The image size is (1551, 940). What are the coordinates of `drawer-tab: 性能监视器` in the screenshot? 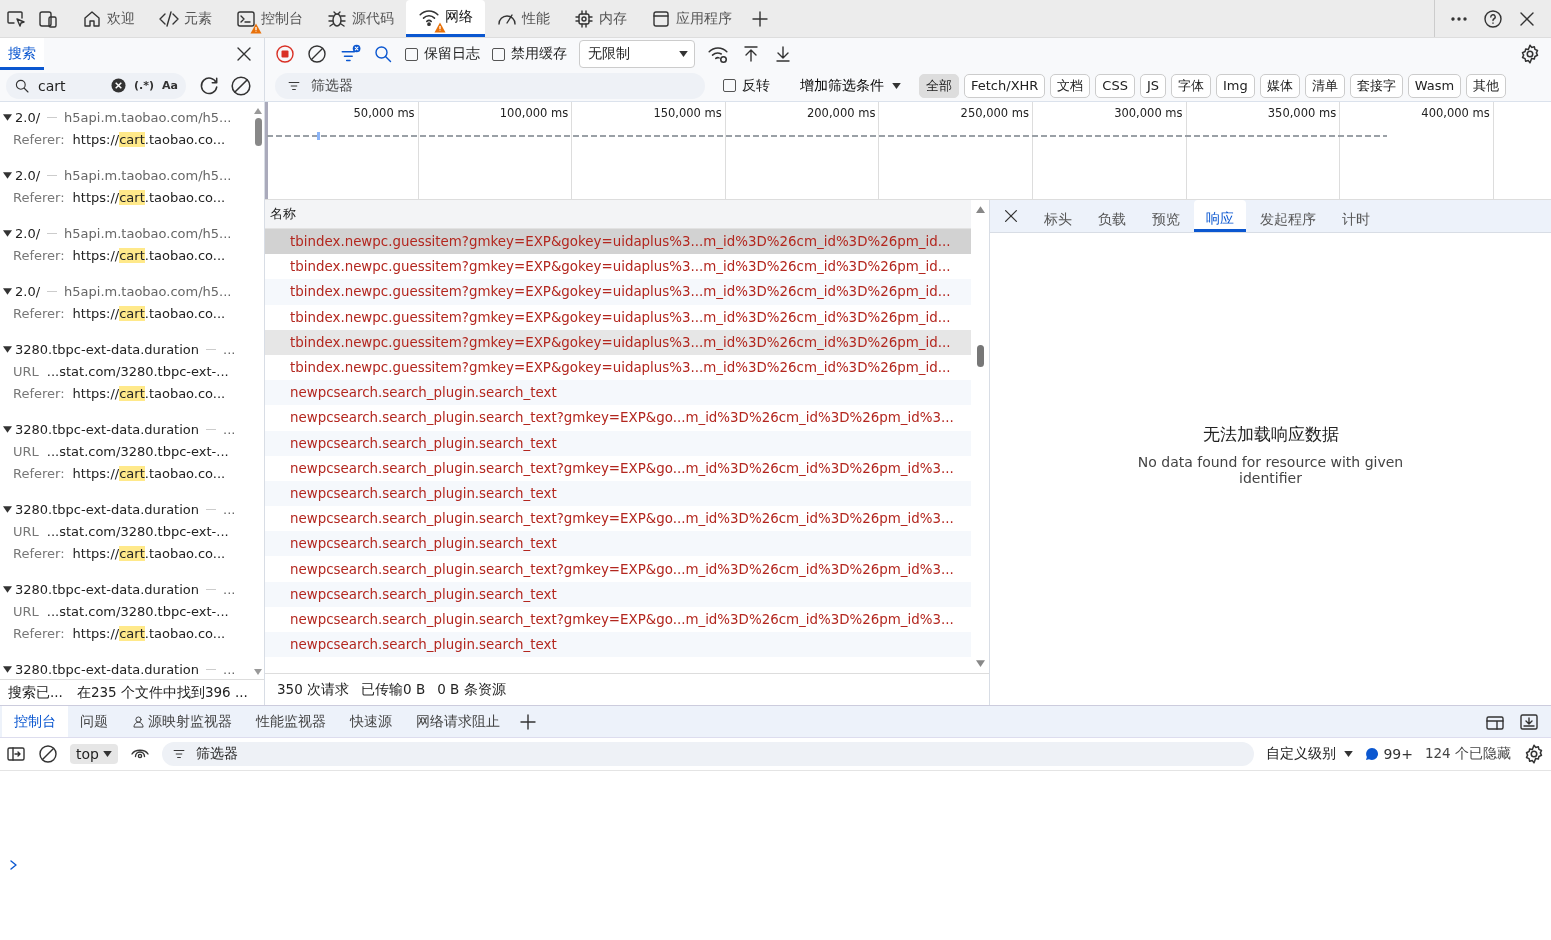 It's located at (291, 721).